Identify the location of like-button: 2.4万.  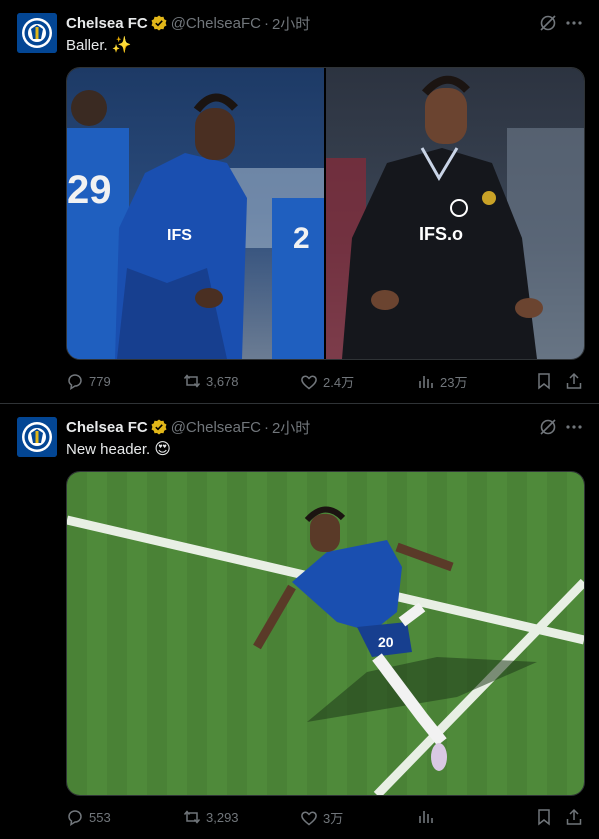
(327, 381).